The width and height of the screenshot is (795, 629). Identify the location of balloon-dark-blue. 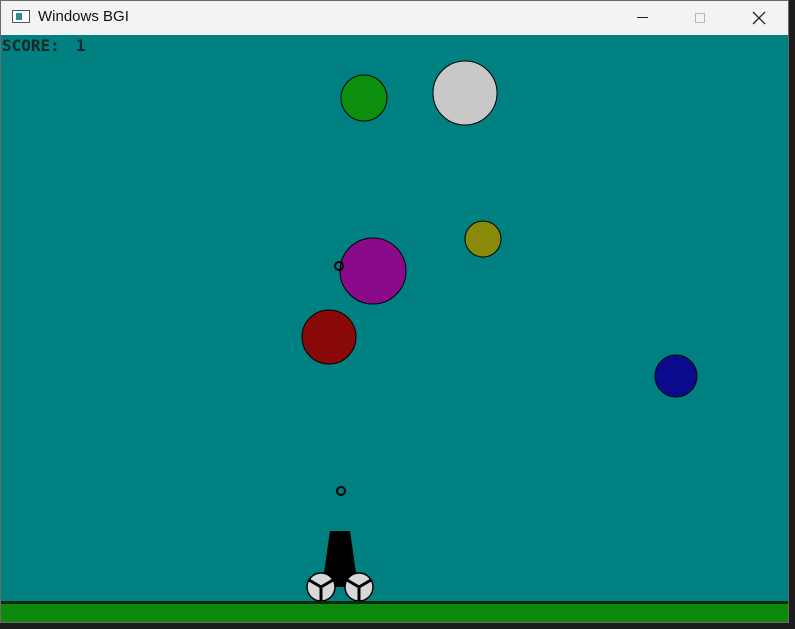
(676, 376).